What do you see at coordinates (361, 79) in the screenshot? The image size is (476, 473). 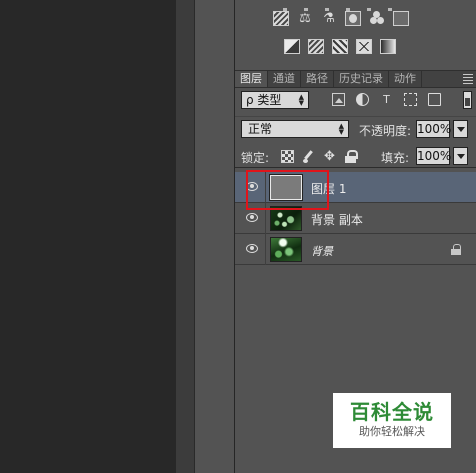 I see `tab-history: 历史记录` at bounding box center [361, 79].